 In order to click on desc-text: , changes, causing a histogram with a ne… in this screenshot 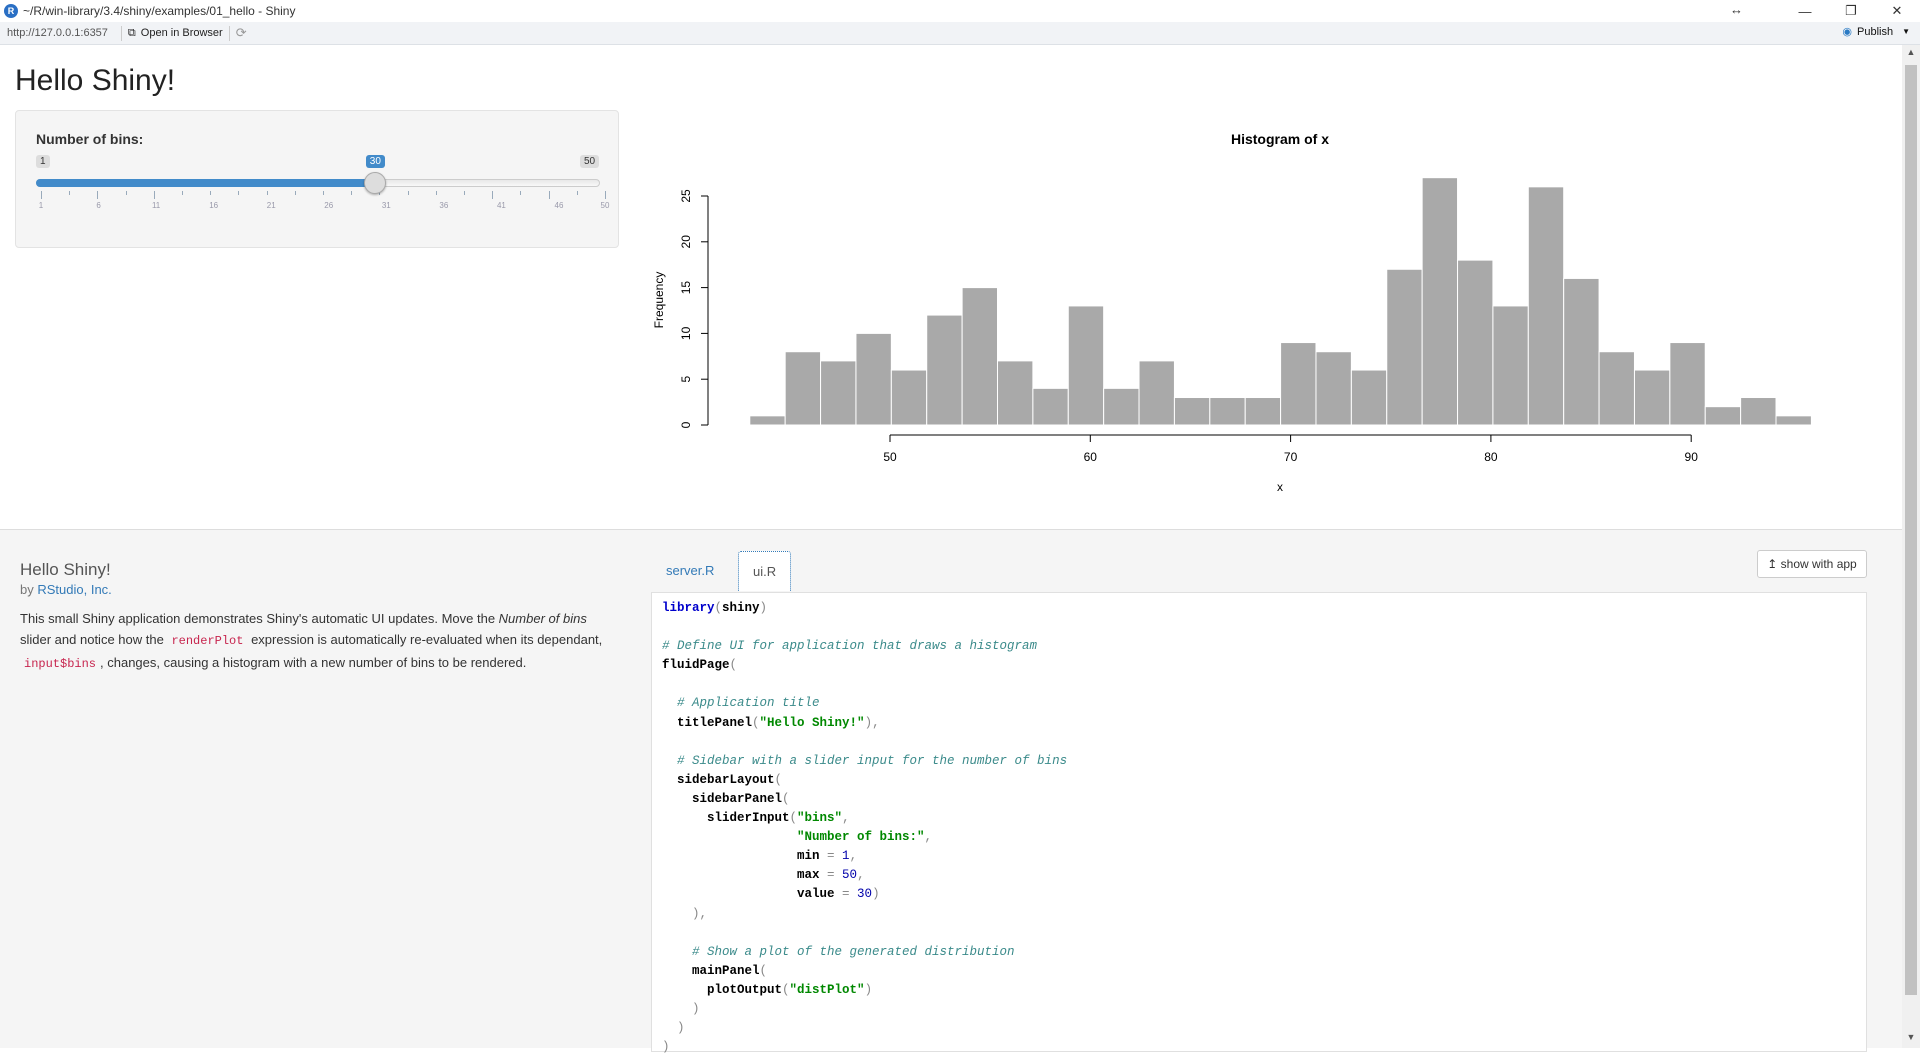, I will do `click(313, 662)`.